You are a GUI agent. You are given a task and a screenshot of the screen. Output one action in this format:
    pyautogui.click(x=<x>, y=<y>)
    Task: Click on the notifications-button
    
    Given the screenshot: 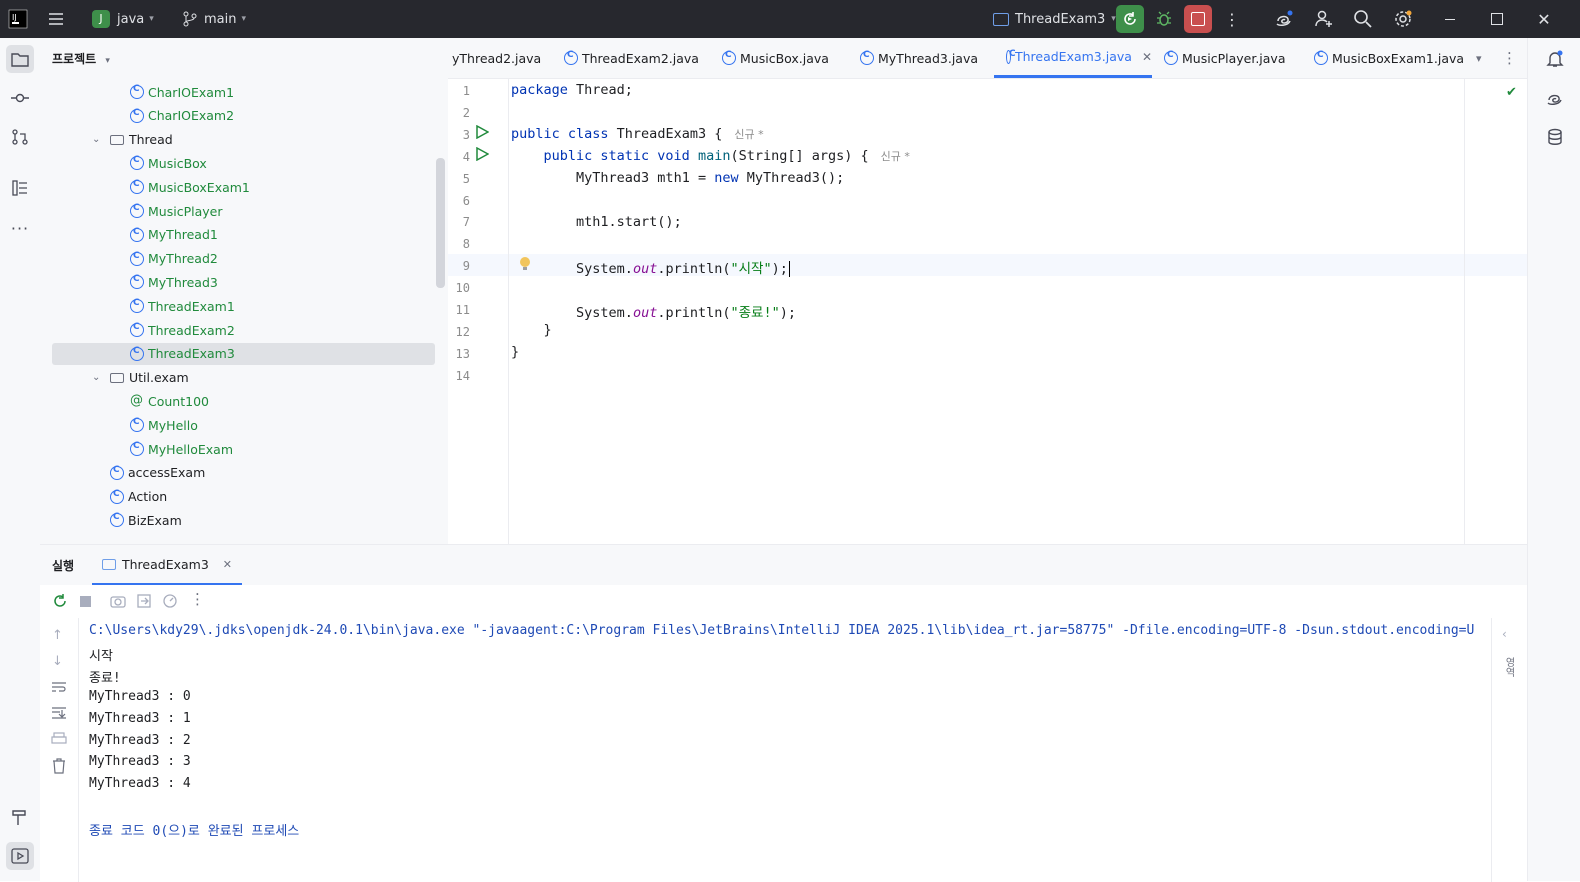 What is the action you would take?
    pyautogui.click(x=1555, y=59)
    